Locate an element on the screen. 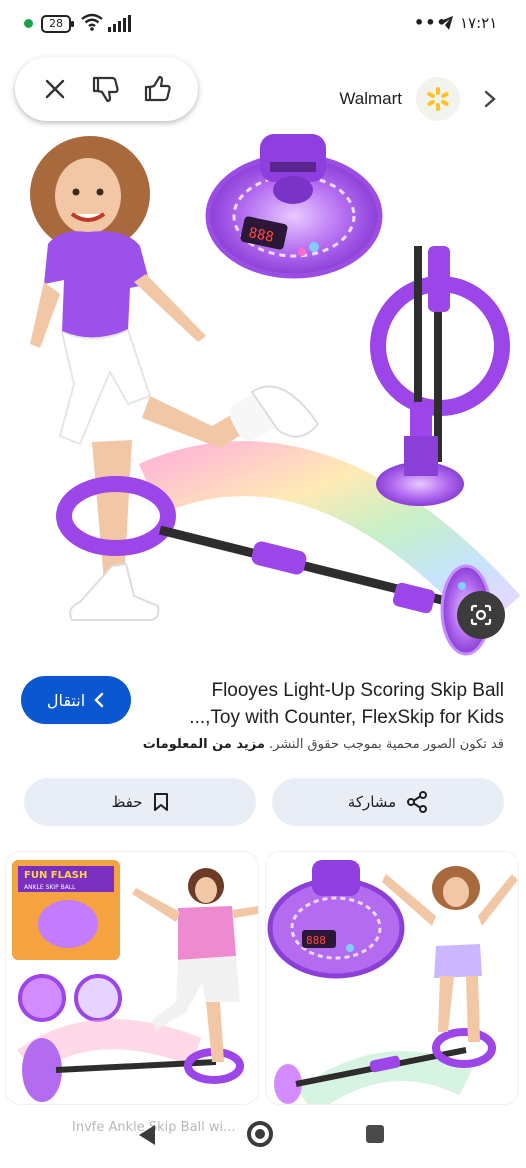  battery-icon: 28 is located at coordinates (57, 24).